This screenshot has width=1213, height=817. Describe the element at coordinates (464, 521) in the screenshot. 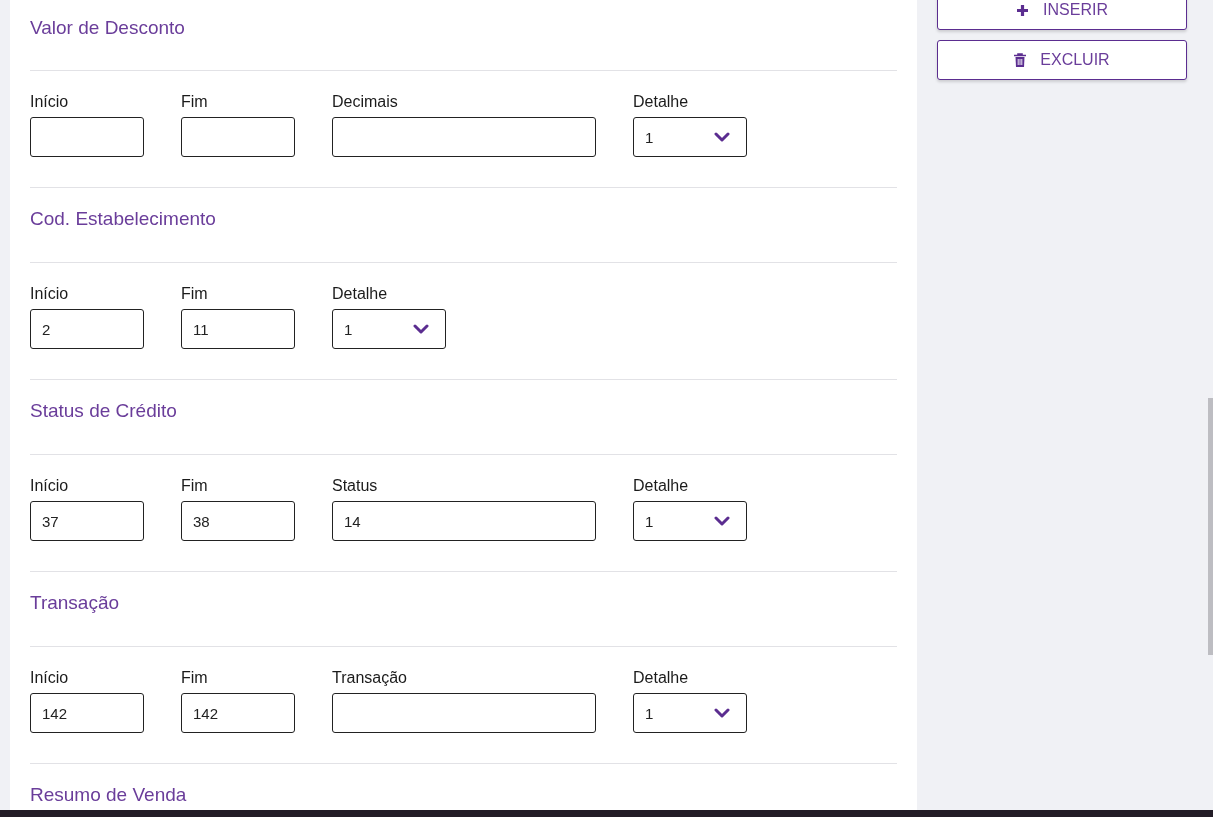

I see `input-field: 14` at that location.